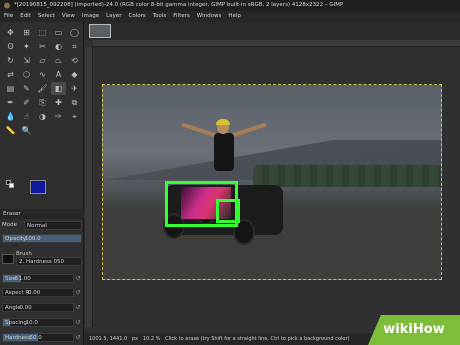 This screenshot has width=460, height=345. What do you see at coordinates (10, 32) in the screenshot?
I see `move-tool-icon: ✥` at bounding box center [10, 32].